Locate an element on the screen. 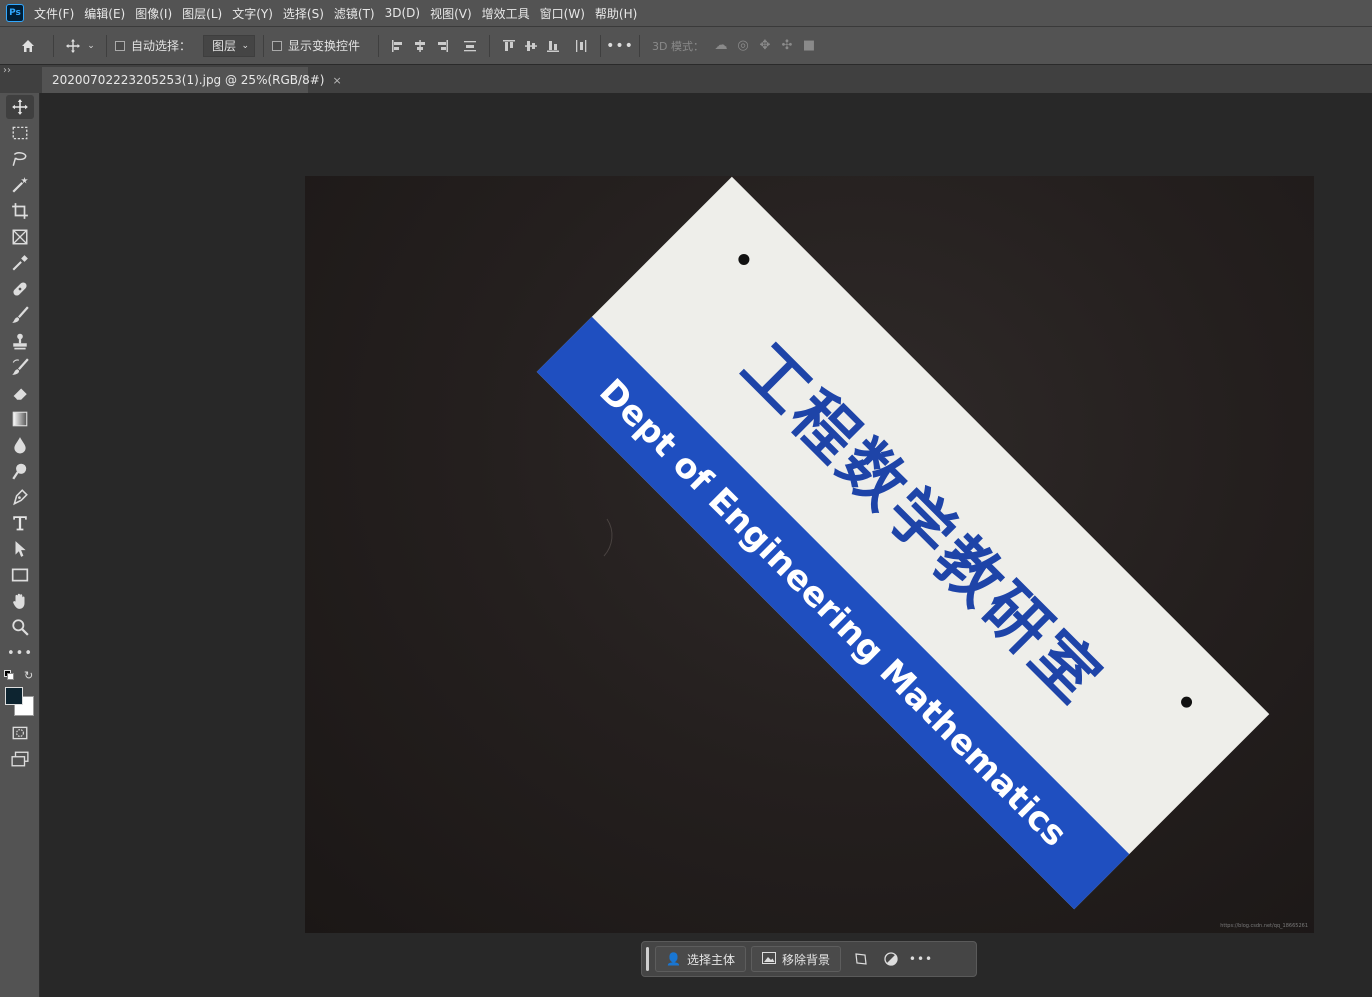 This screenshot has width=1372, height=997. menu-file: 文件(F) is located at coordinates (54, 13).